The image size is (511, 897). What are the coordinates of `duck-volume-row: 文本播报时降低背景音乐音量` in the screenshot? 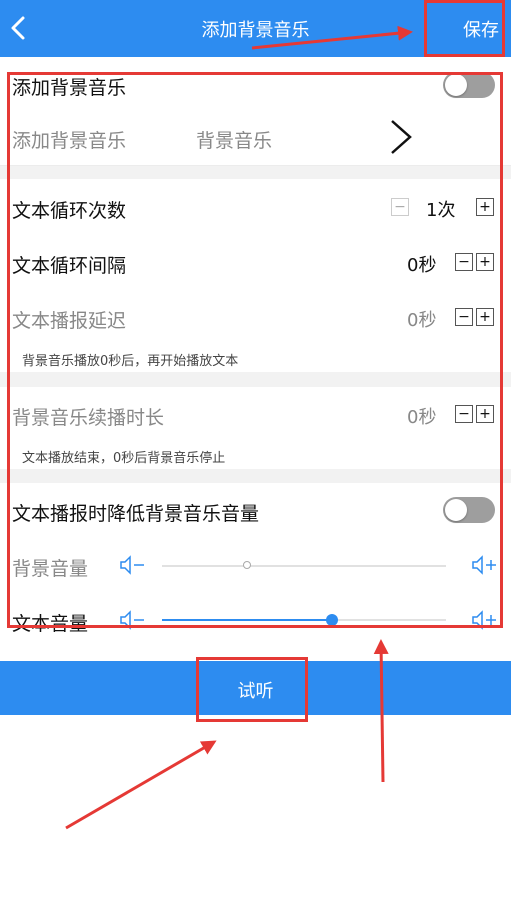 It's located at (255, 511).